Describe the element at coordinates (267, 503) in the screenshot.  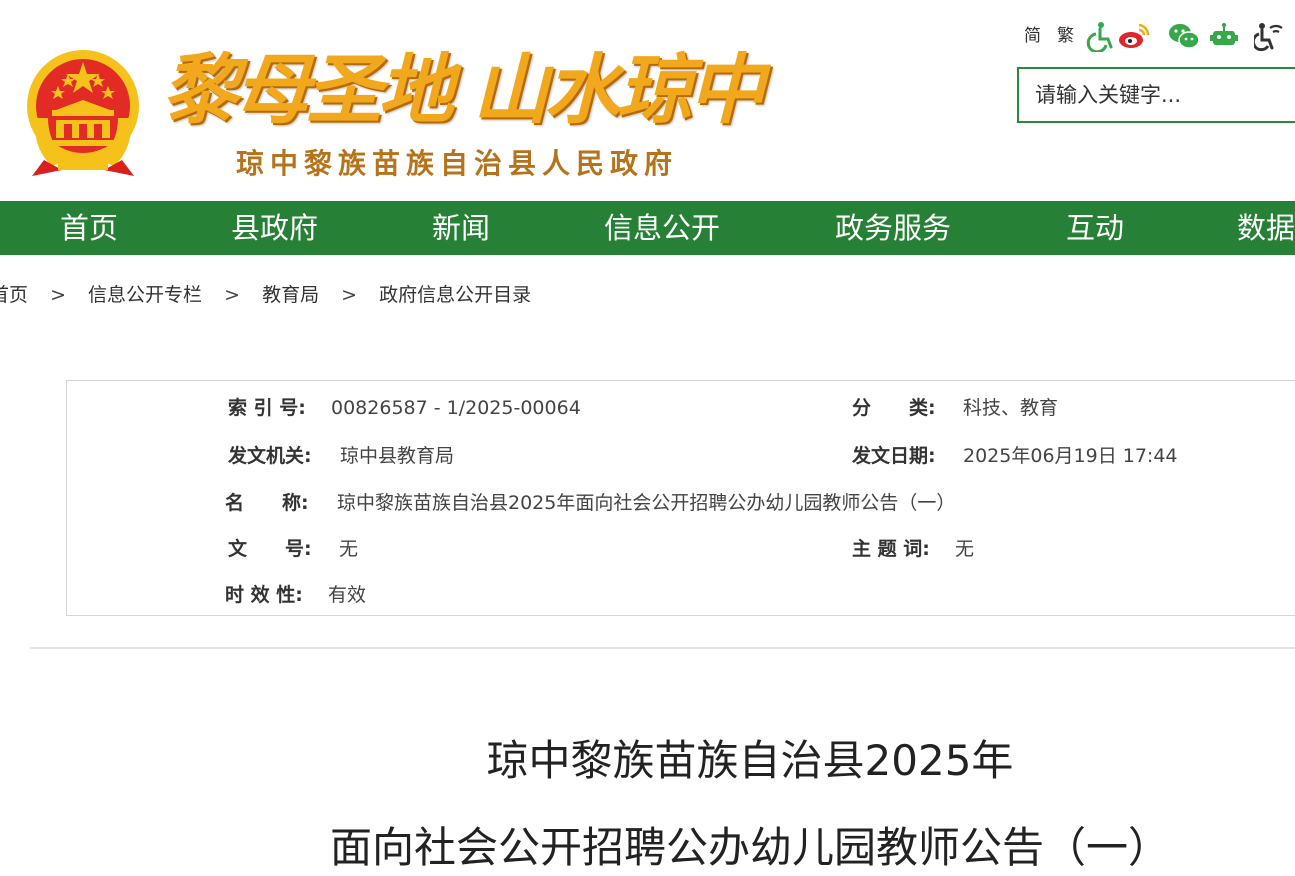
I see `document-name-label: 名 称:` at that location.